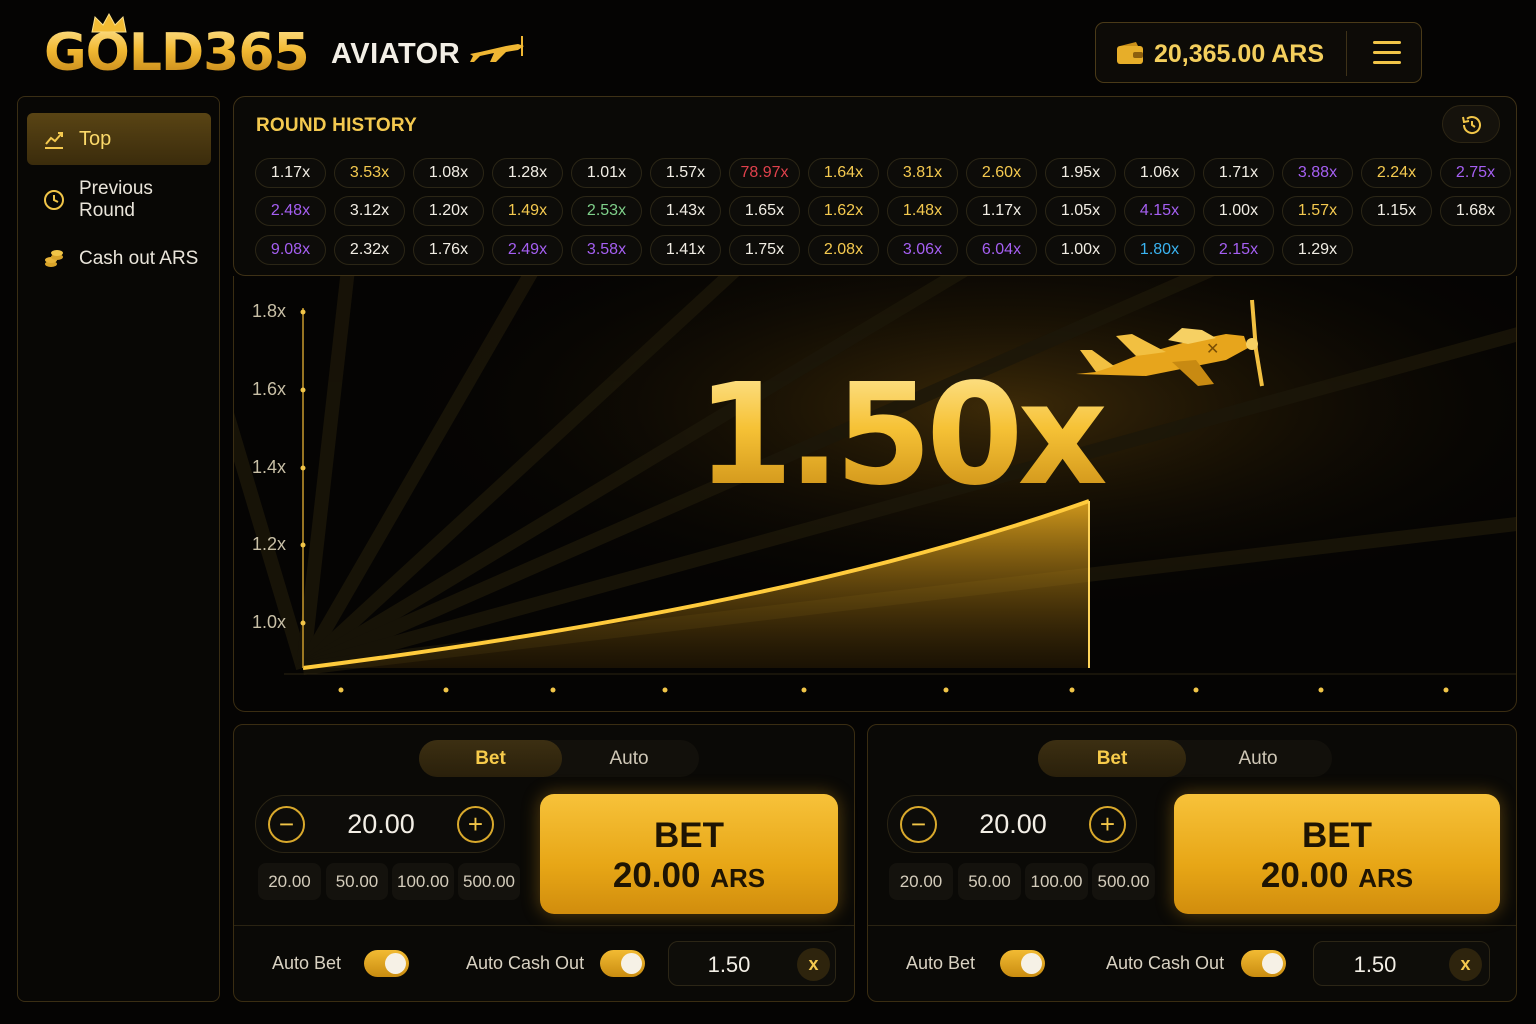 The width and height of the screenshot is (1536, 1024). Describe the element at coordinates (922, 211) in the screenshot. I see `history-chip: 1.48x` at that location.